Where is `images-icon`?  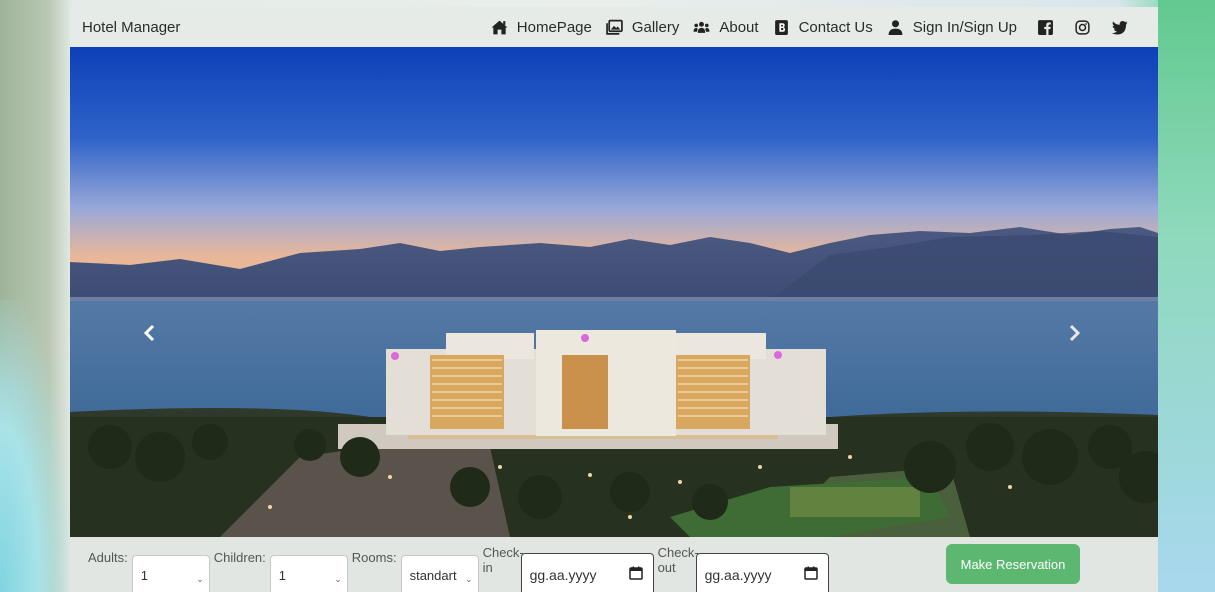 images-icon is located at coordinates (614, 27).